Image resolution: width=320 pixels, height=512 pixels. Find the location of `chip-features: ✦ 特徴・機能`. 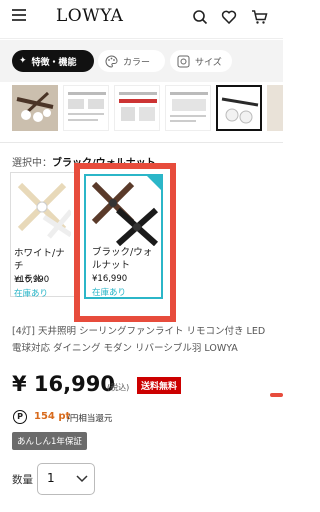

chip-features: ✦ 特徴・機能 is located at coordinates (53, 61).